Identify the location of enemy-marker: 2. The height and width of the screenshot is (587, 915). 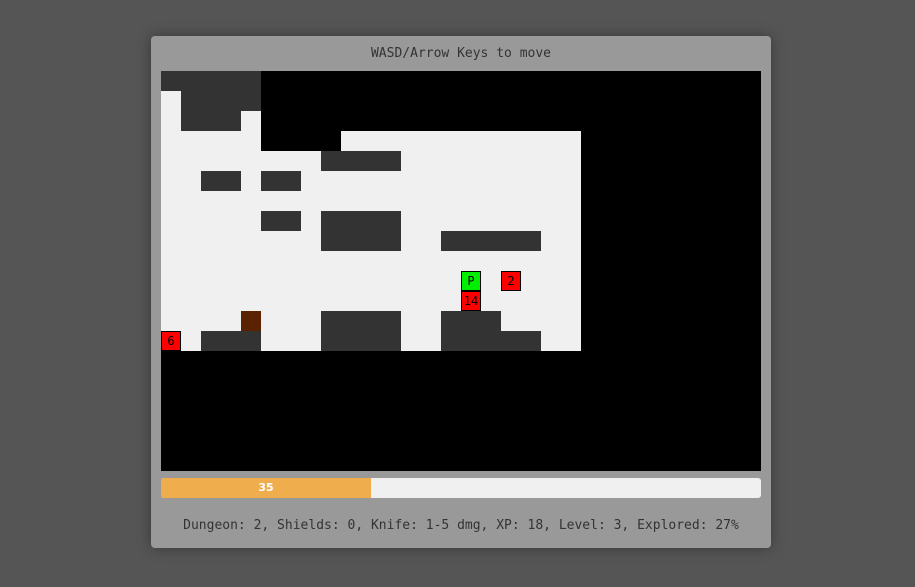
(511, 281).